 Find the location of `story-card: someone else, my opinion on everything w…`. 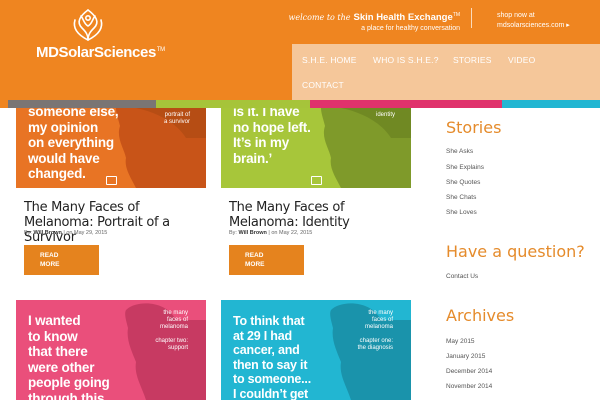

story-card: someone else, my opinion on everything w… is located at coordinates (111, 194).